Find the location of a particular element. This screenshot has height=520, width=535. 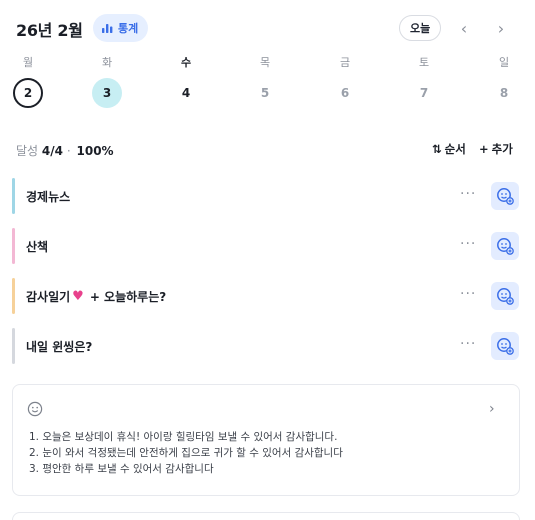

add-label: 추가 is located at coordinates (502, 149).